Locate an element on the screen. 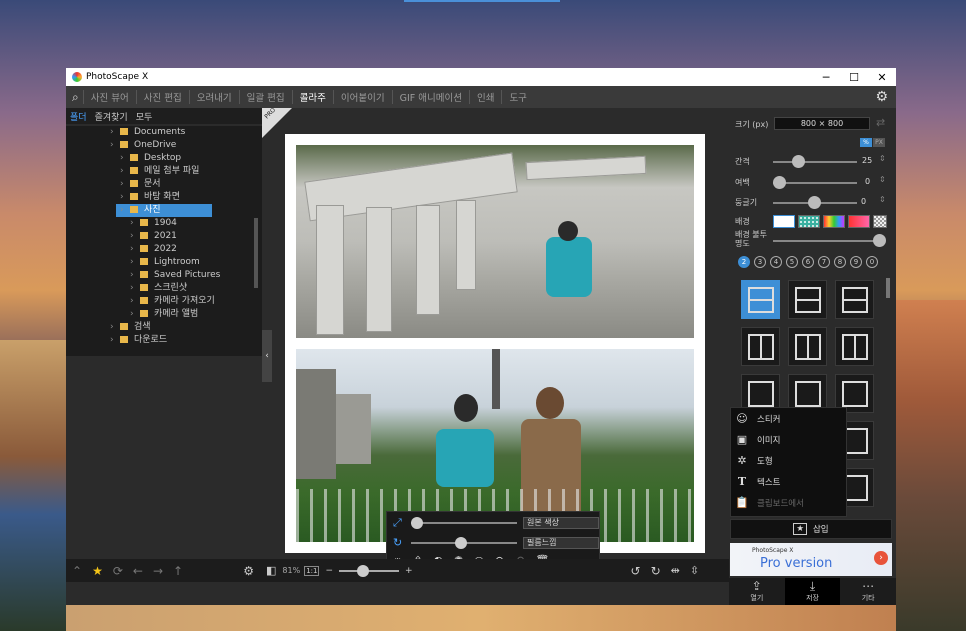 This screenshot has height=631, width=966. bg-pattern-swatch is located at coordinates (809, 221).